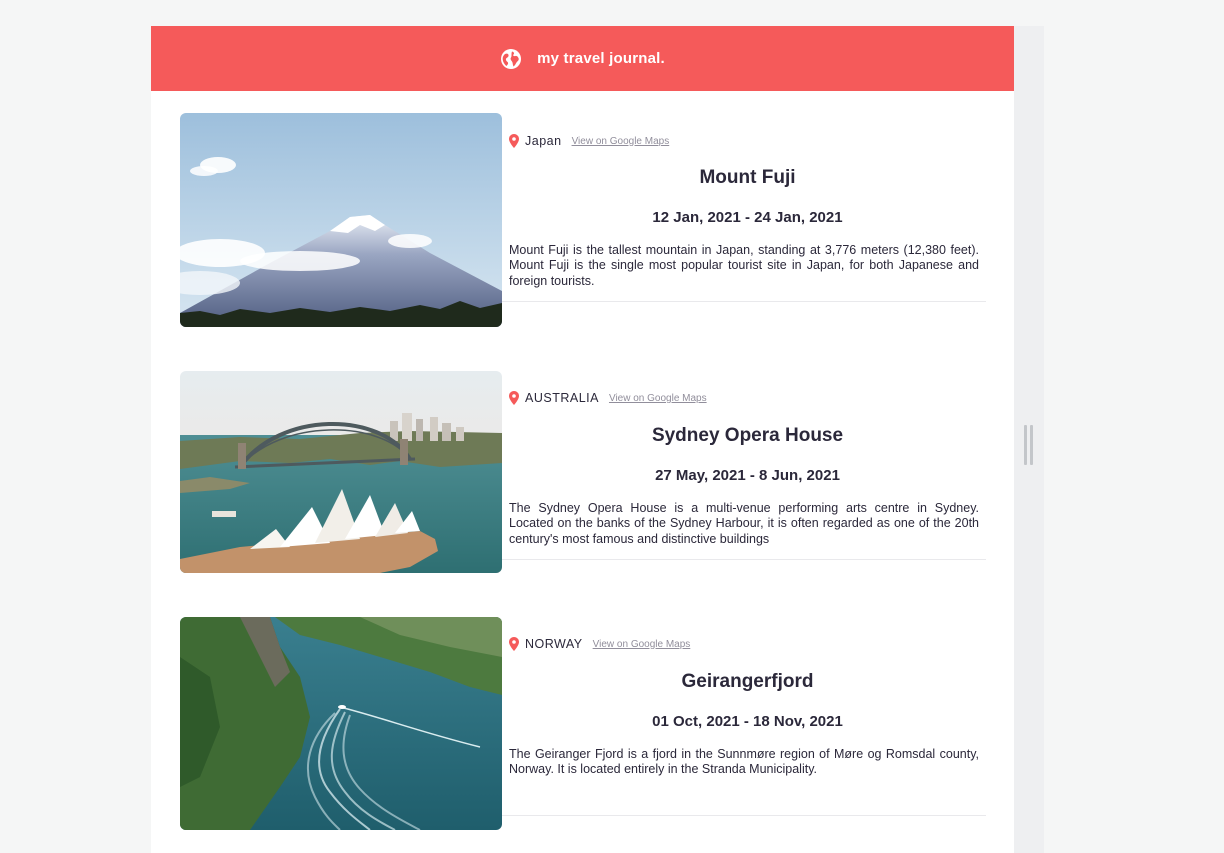  Describe the element at coordinates (341, 220) in the screenshot. I see `entry-photo-mount-fuji` at that location.